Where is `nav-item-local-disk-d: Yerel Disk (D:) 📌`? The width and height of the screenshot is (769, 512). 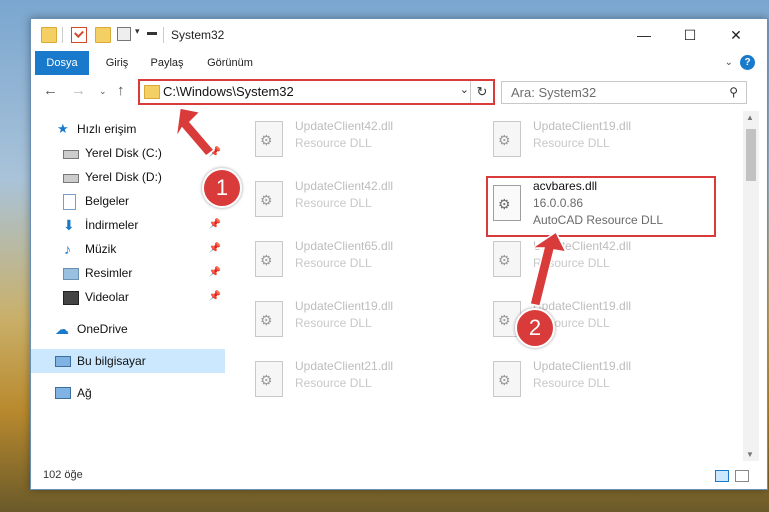 nav-item-local-disk-d: Yerel Disk (D:) 📌 is located at coordinates (128, 177).